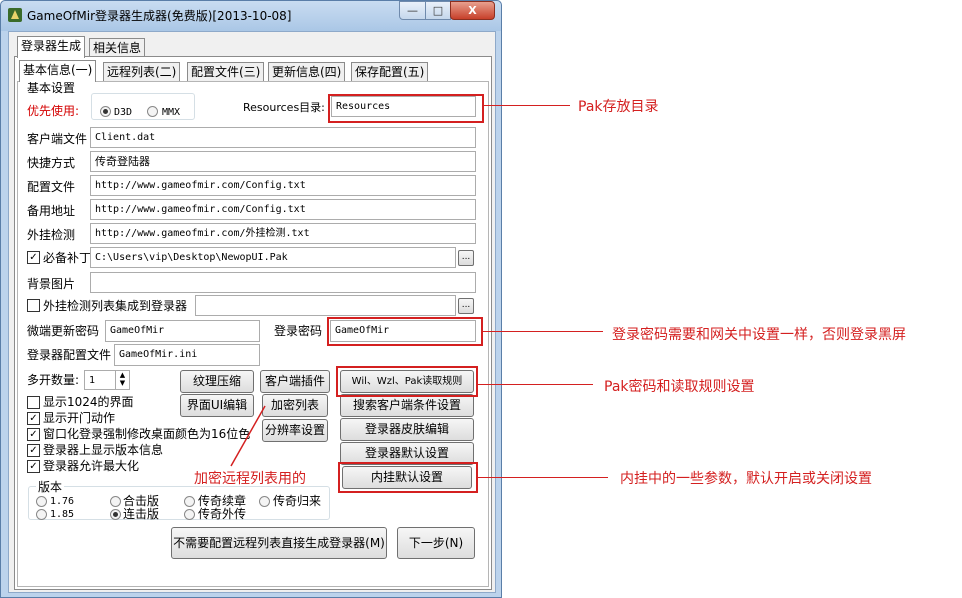 The image size is (962, 598). What do you see at coordinates (284, 107) in the screenshot?
I see `resources-label: Resources目录:` at bounding box center [284, 107].